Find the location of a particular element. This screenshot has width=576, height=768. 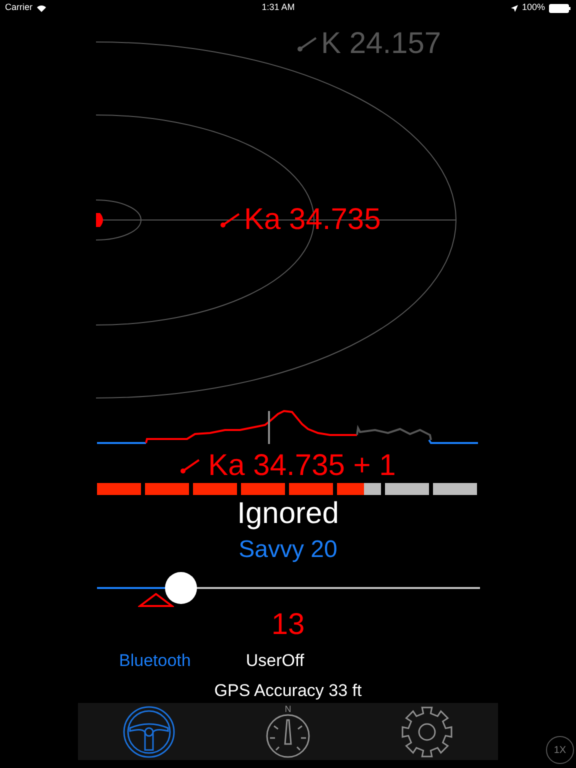

connection-state: UserOff is located at coordinates (275, 661).